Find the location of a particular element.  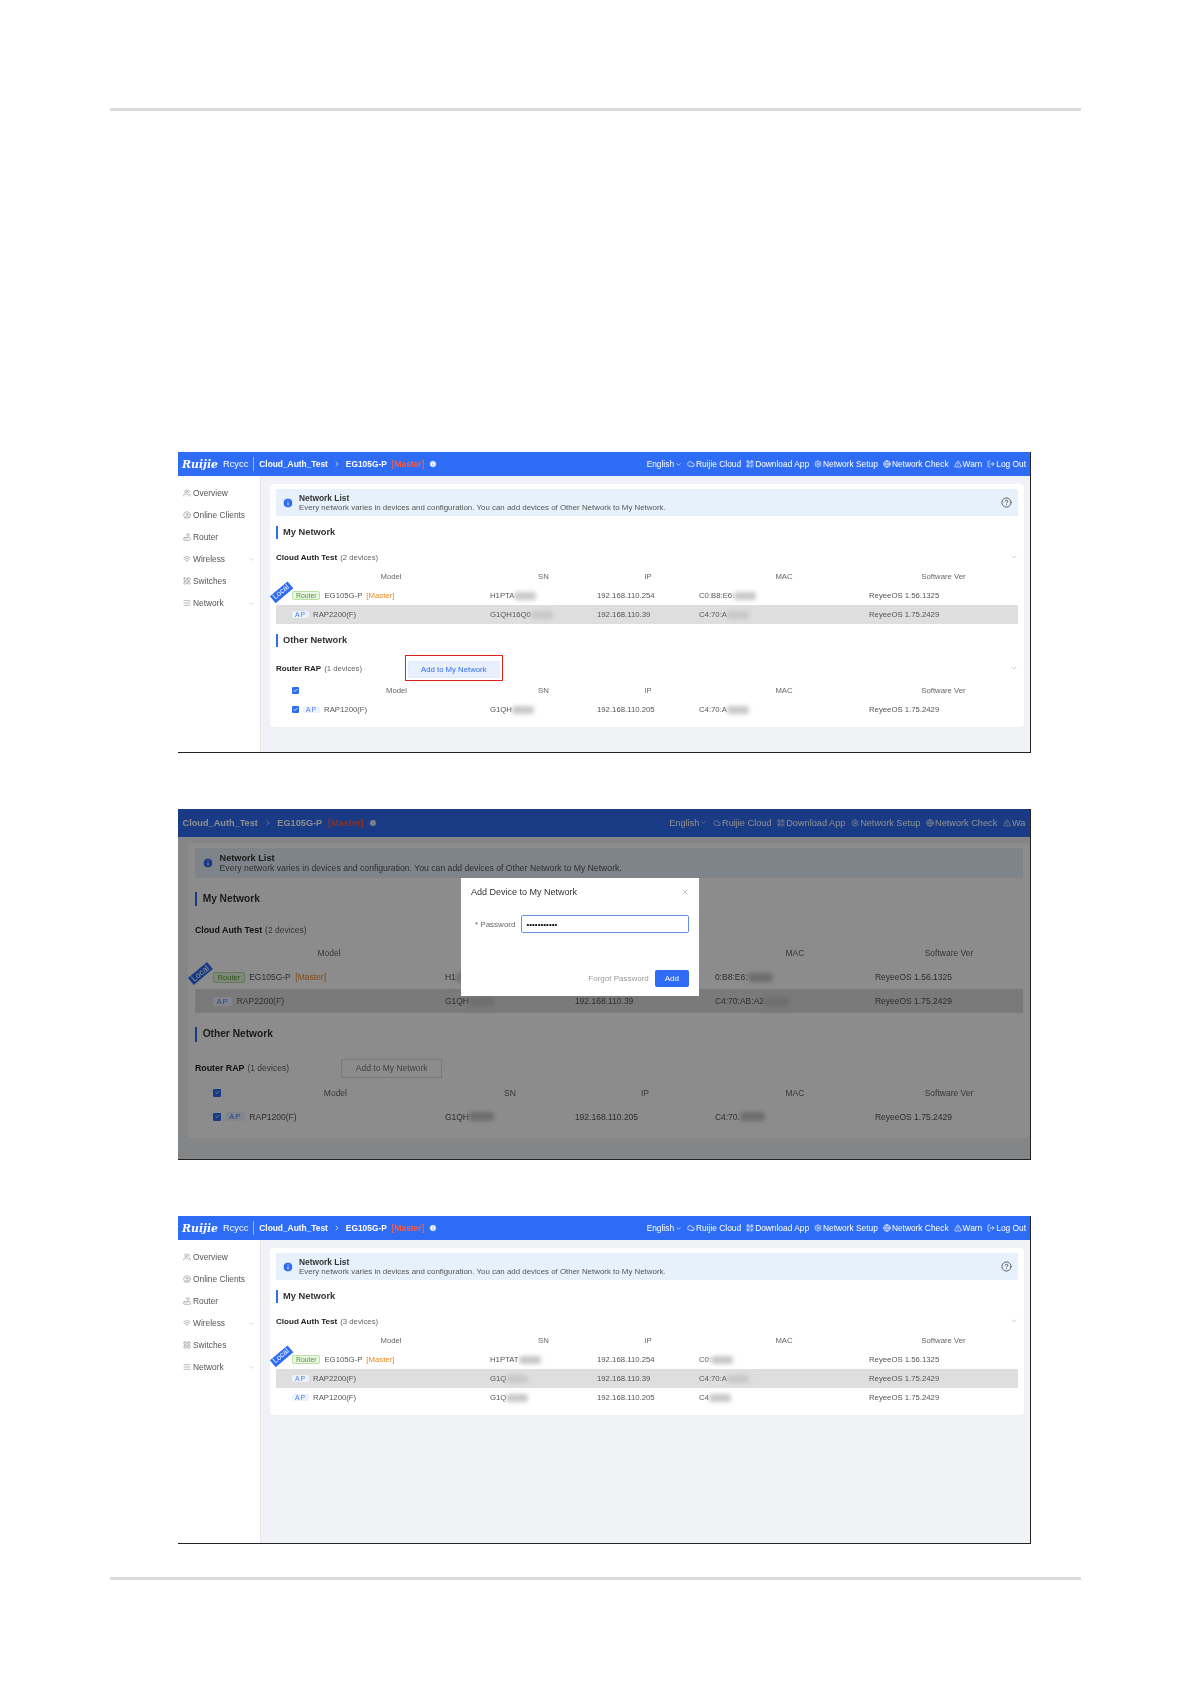

notice-text: Every network varies in devices and configuration. You can add devices of Other Network to My Network. is located at coordinates (420, 867).